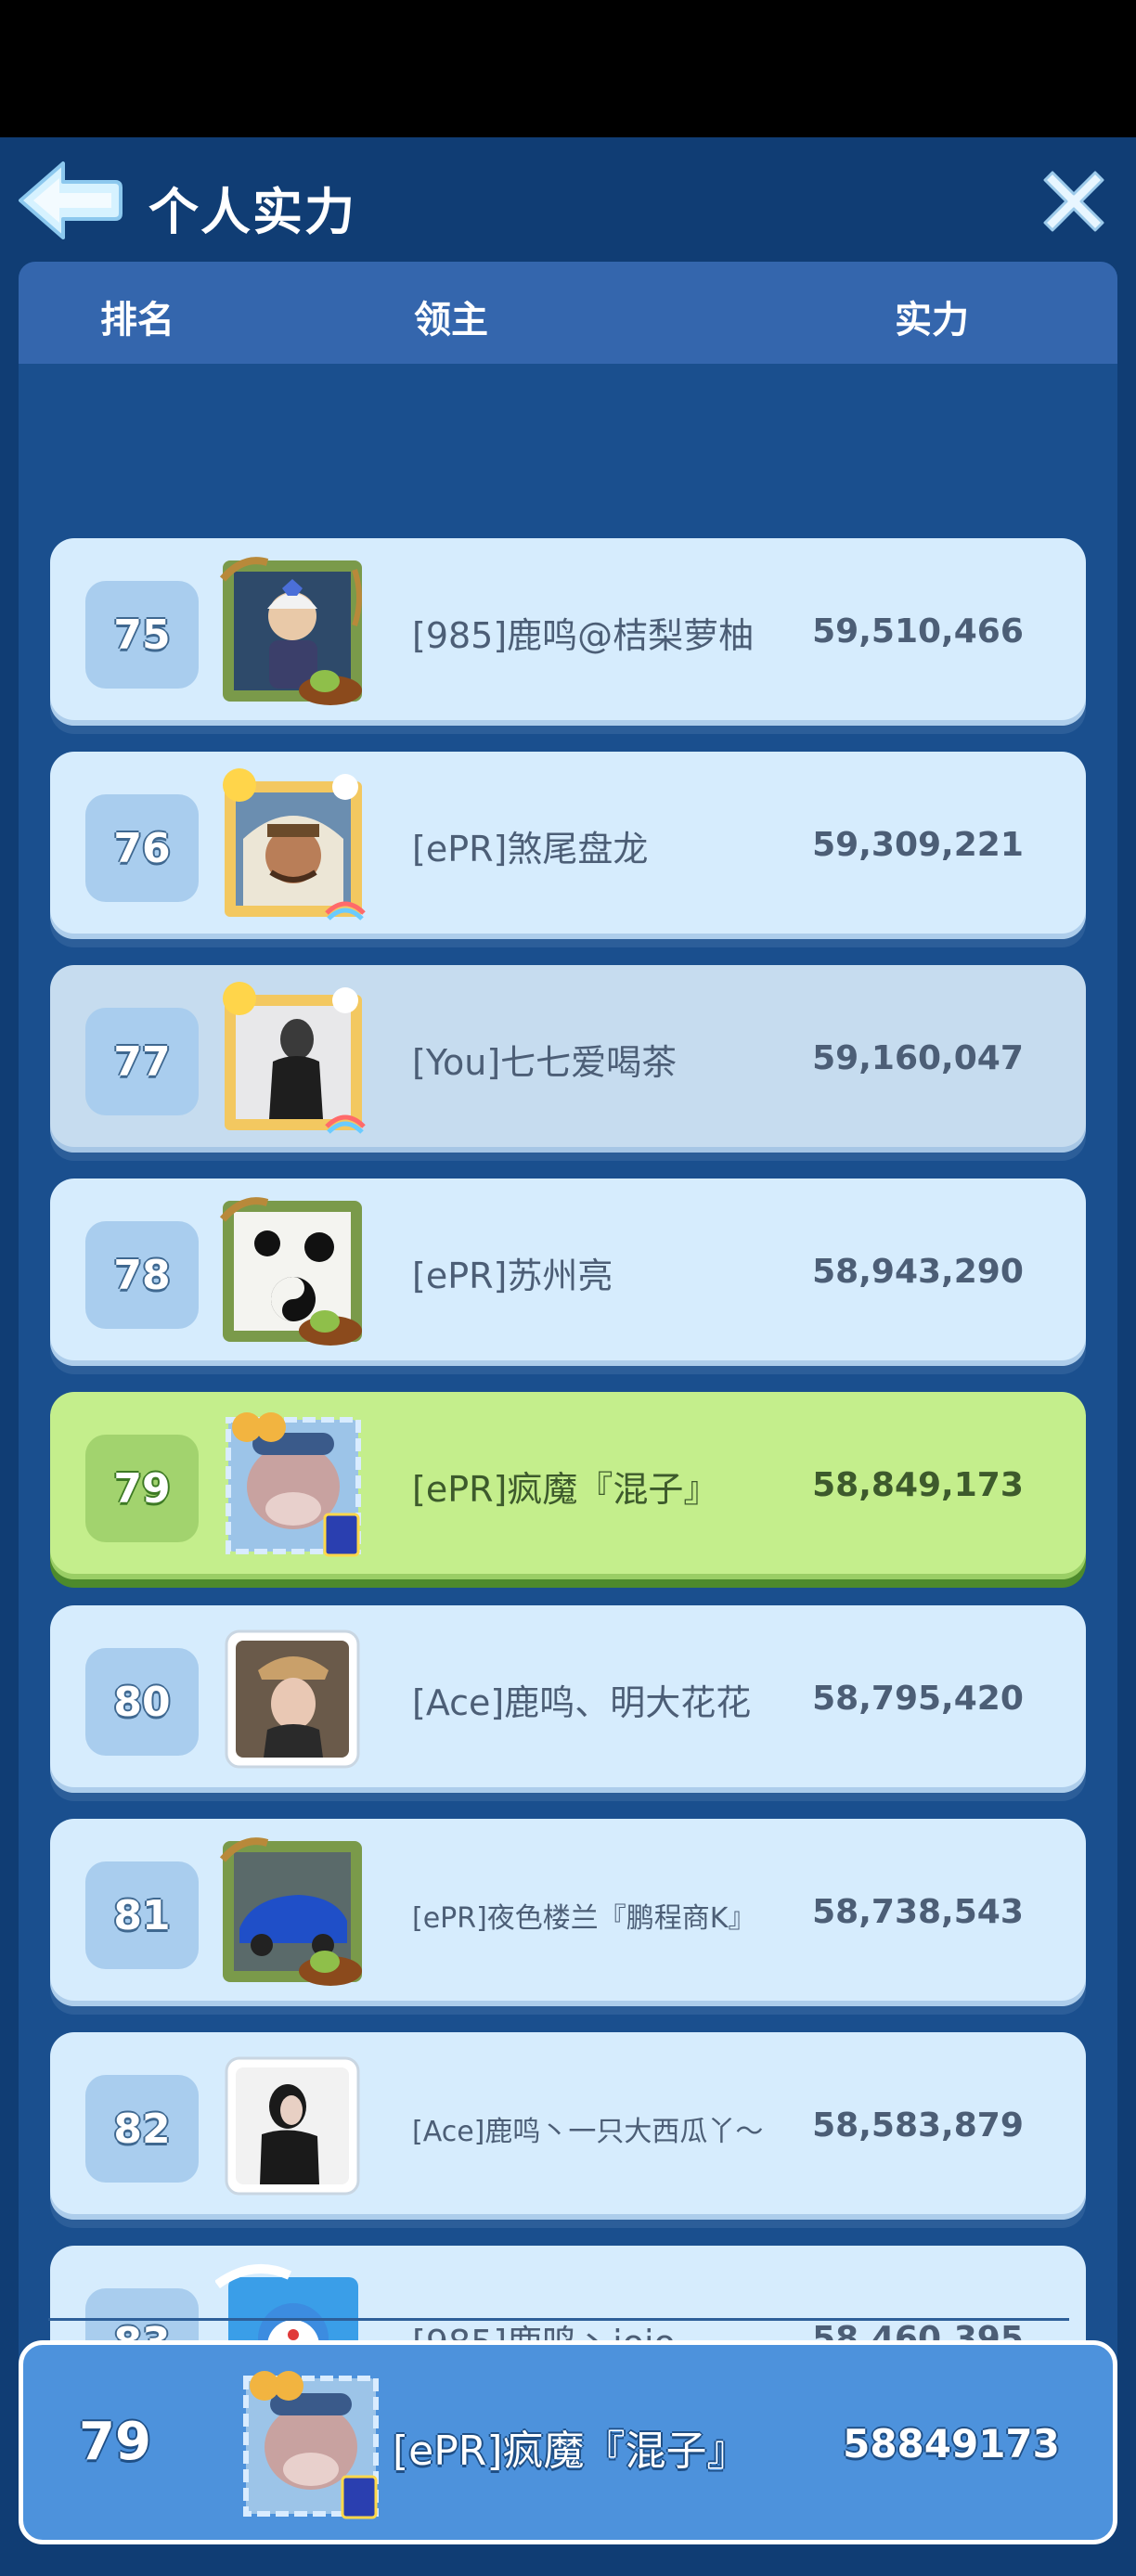 The width and height of the screenshot is (1136, 2576). I want to click on player-name: [ePR]苏州亮, so click(512, 1276).